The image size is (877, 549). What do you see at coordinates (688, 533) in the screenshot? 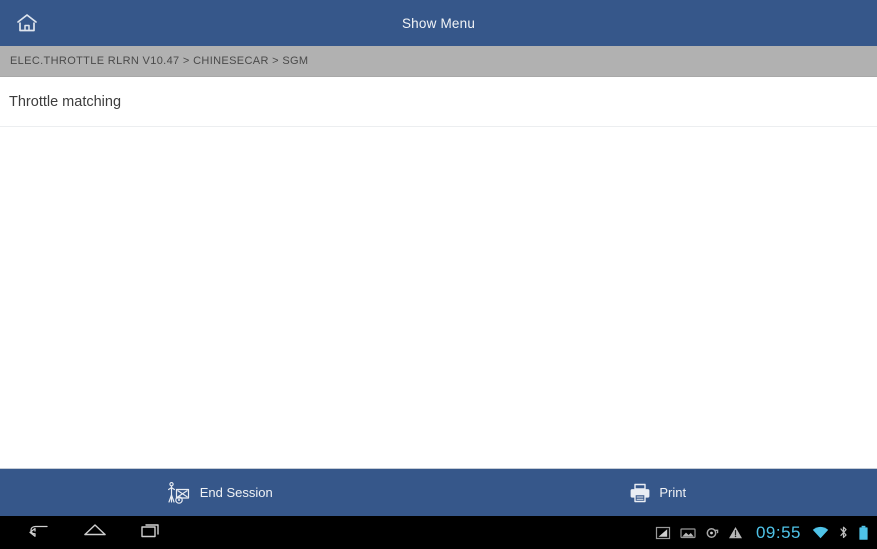
I see `picture-icon` at bounding box center [688, 533].